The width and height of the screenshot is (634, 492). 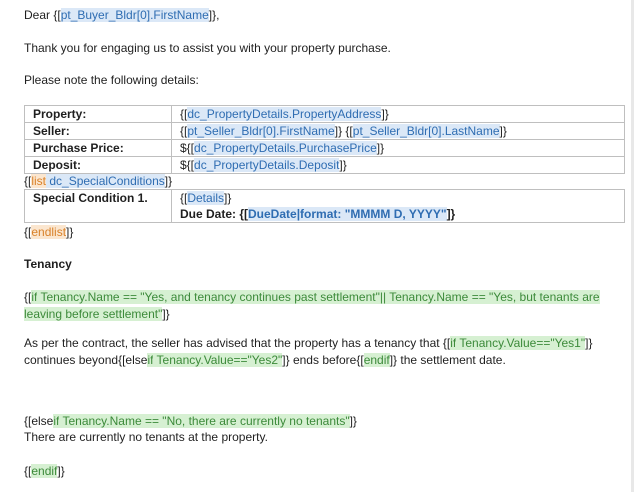 I want to click on price-value: ${[dc_PropertyDetails.PurchasePrice]}, so click(x=398, y=148).